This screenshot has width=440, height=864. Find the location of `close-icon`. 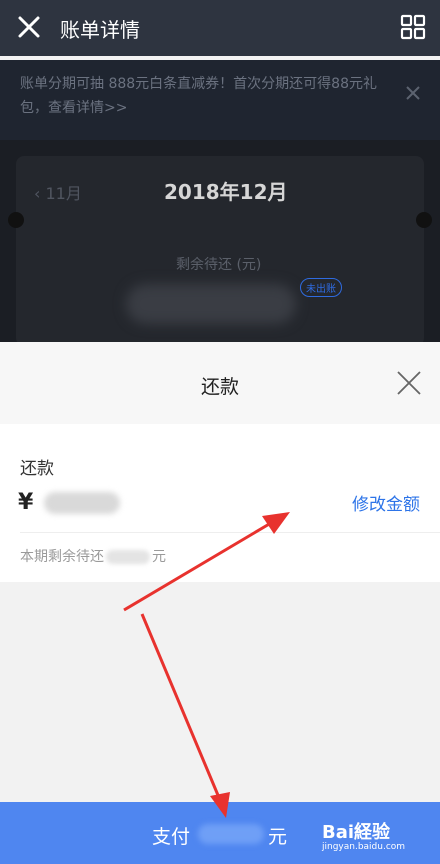

close-icon is located at coordinates (29, 27).